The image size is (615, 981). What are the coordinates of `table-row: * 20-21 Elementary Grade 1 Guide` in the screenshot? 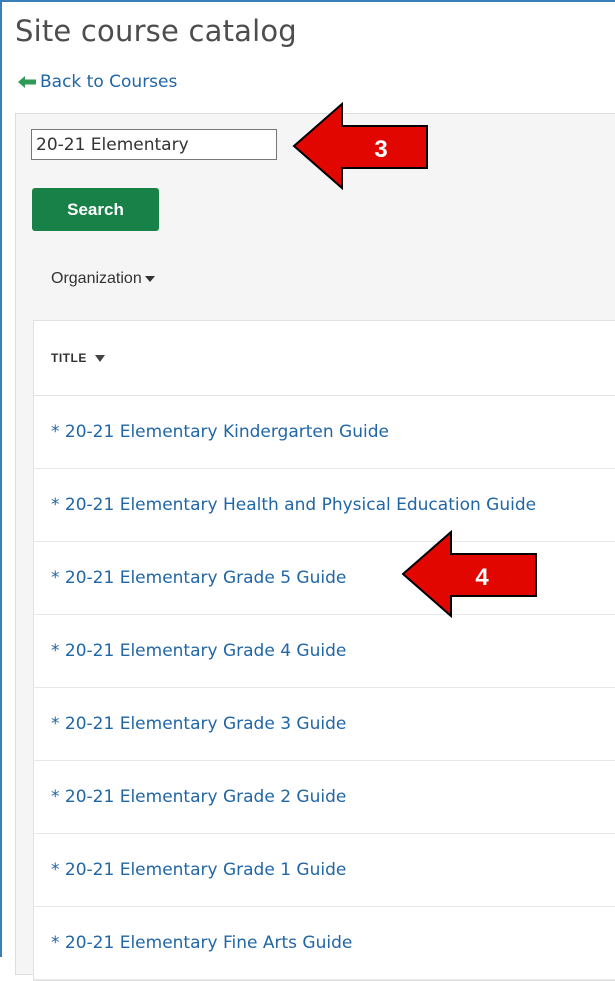 It's located at (324, 870).